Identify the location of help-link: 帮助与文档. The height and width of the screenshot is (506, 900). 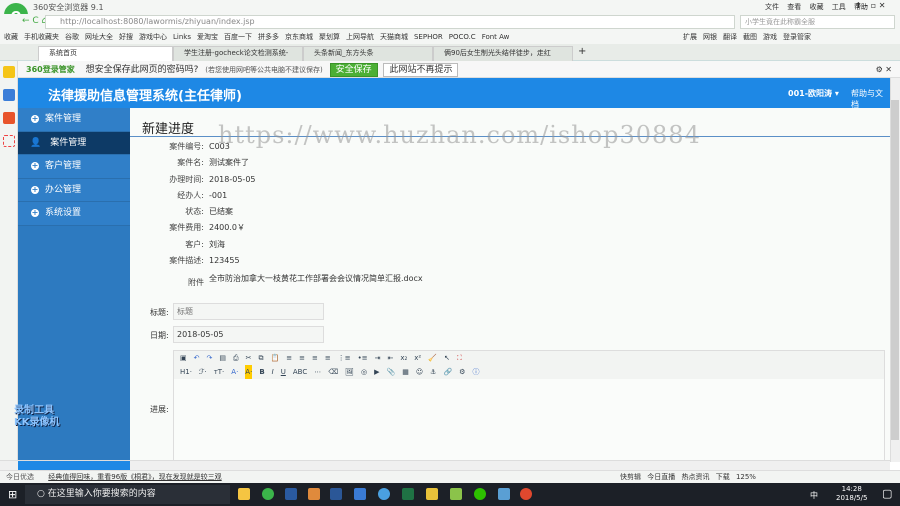
(870, 99).